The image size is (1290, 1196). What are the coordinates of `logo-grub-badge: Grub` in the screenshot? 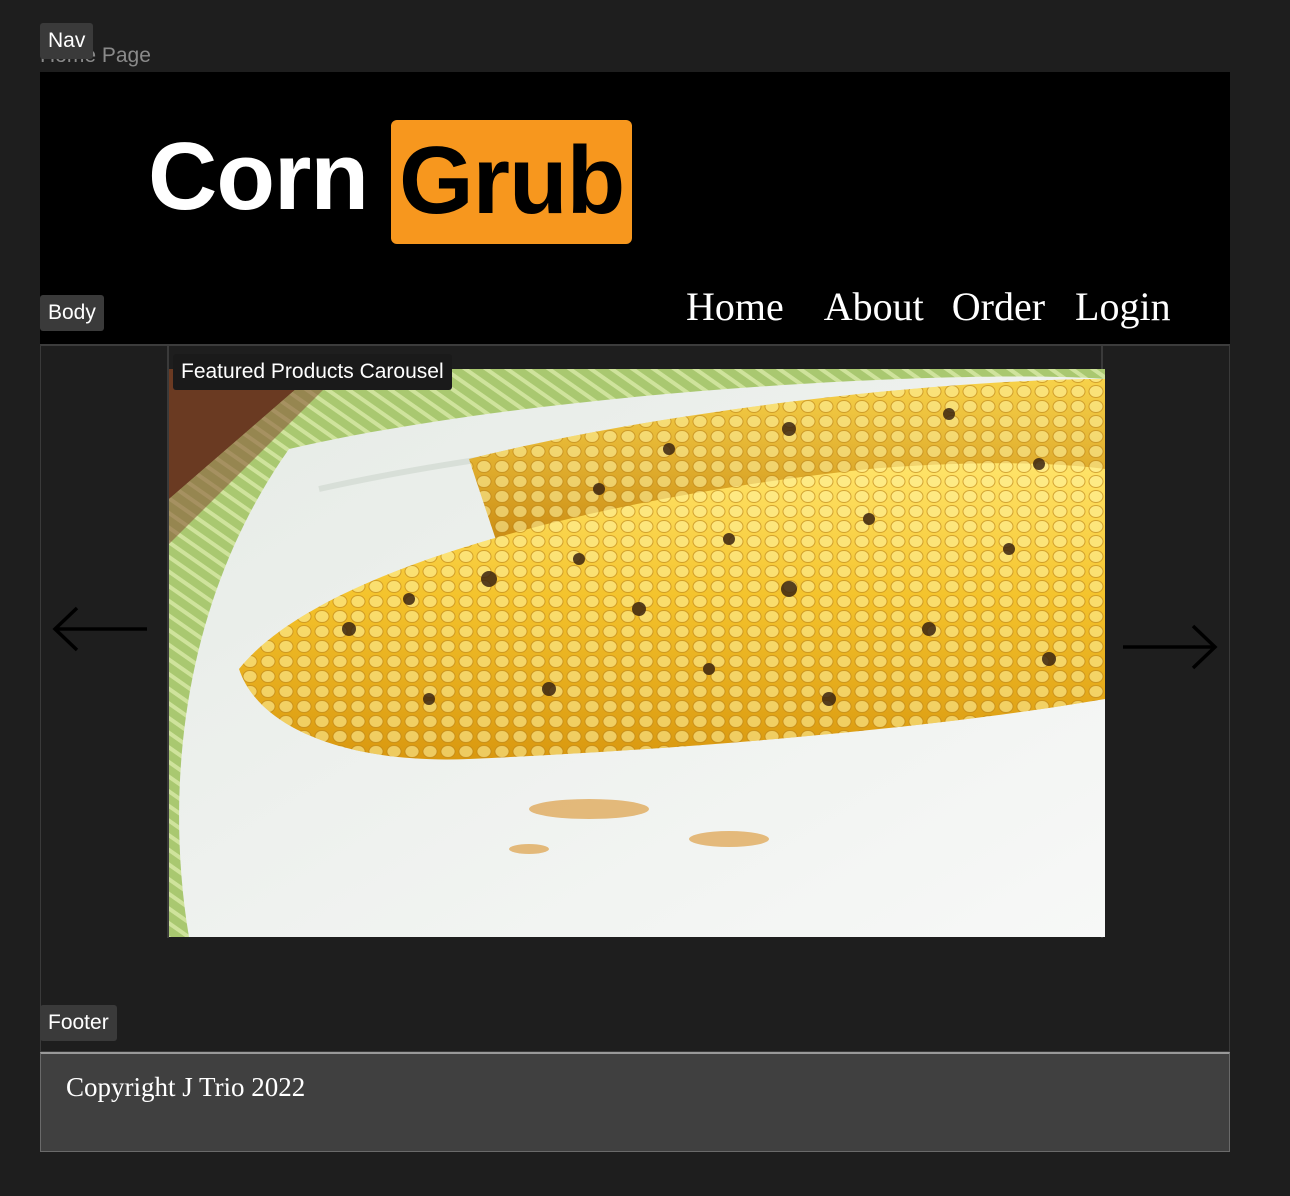 It's located at (511, 182).